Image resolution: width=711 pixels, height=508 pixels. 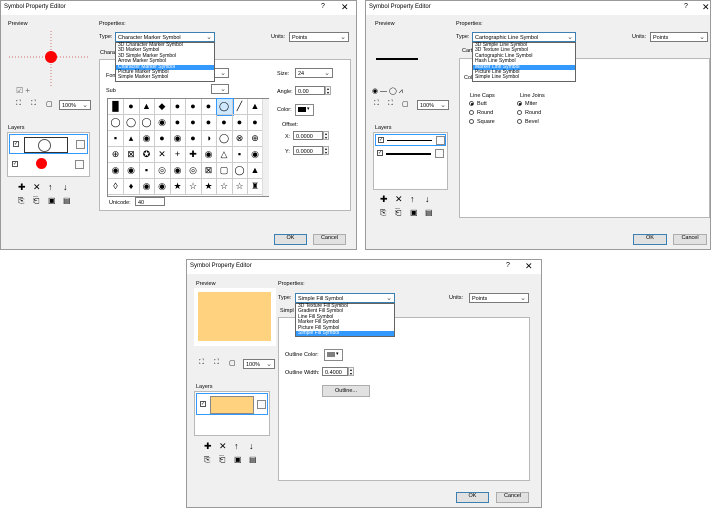 I want to click on character-cell: ♦, so click(x=131, y=187).